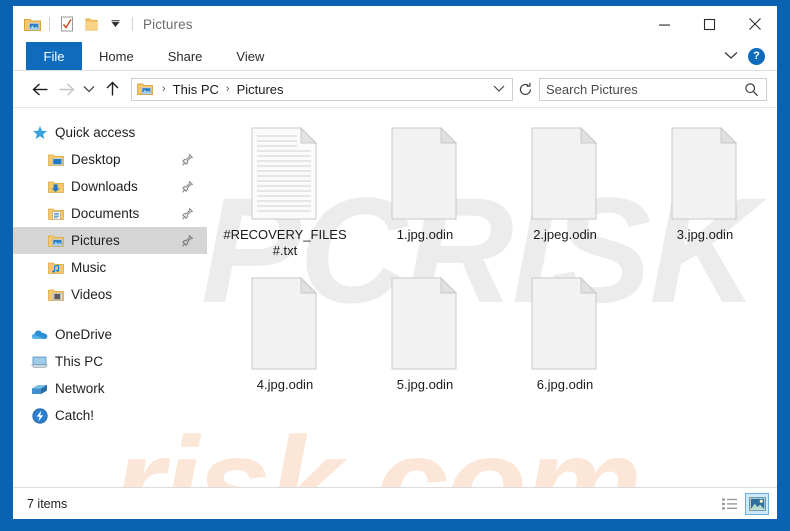 The width and height of the screenshot is (790, 531). I want to click on search-input, so click(642, 89).